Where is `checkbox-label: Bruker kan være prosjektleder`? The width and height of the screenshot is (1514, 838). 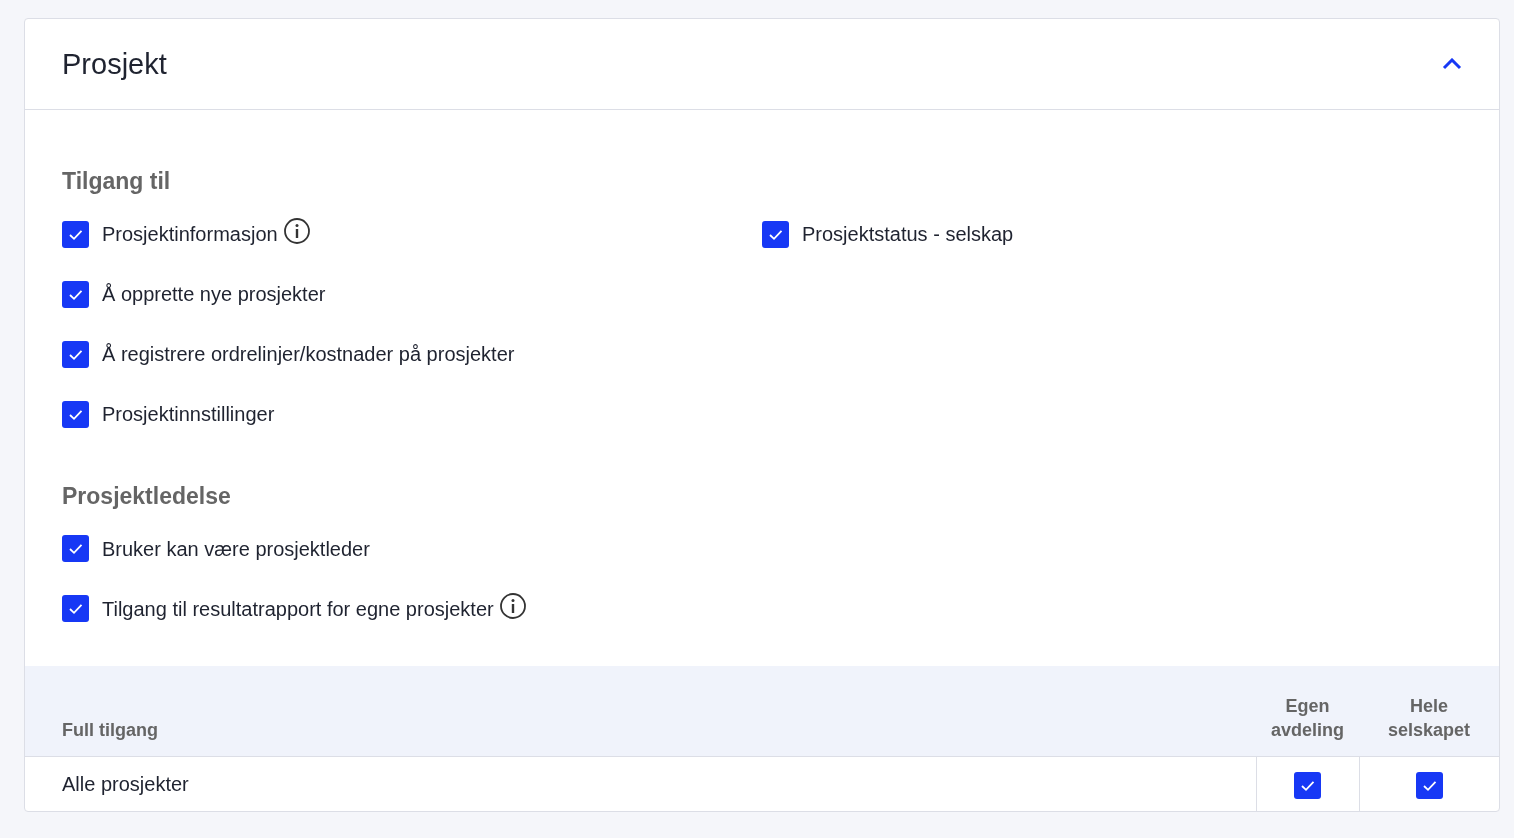 checkbox-label: Bruker kan være prosjektleder is located at coordinates (236, 548).